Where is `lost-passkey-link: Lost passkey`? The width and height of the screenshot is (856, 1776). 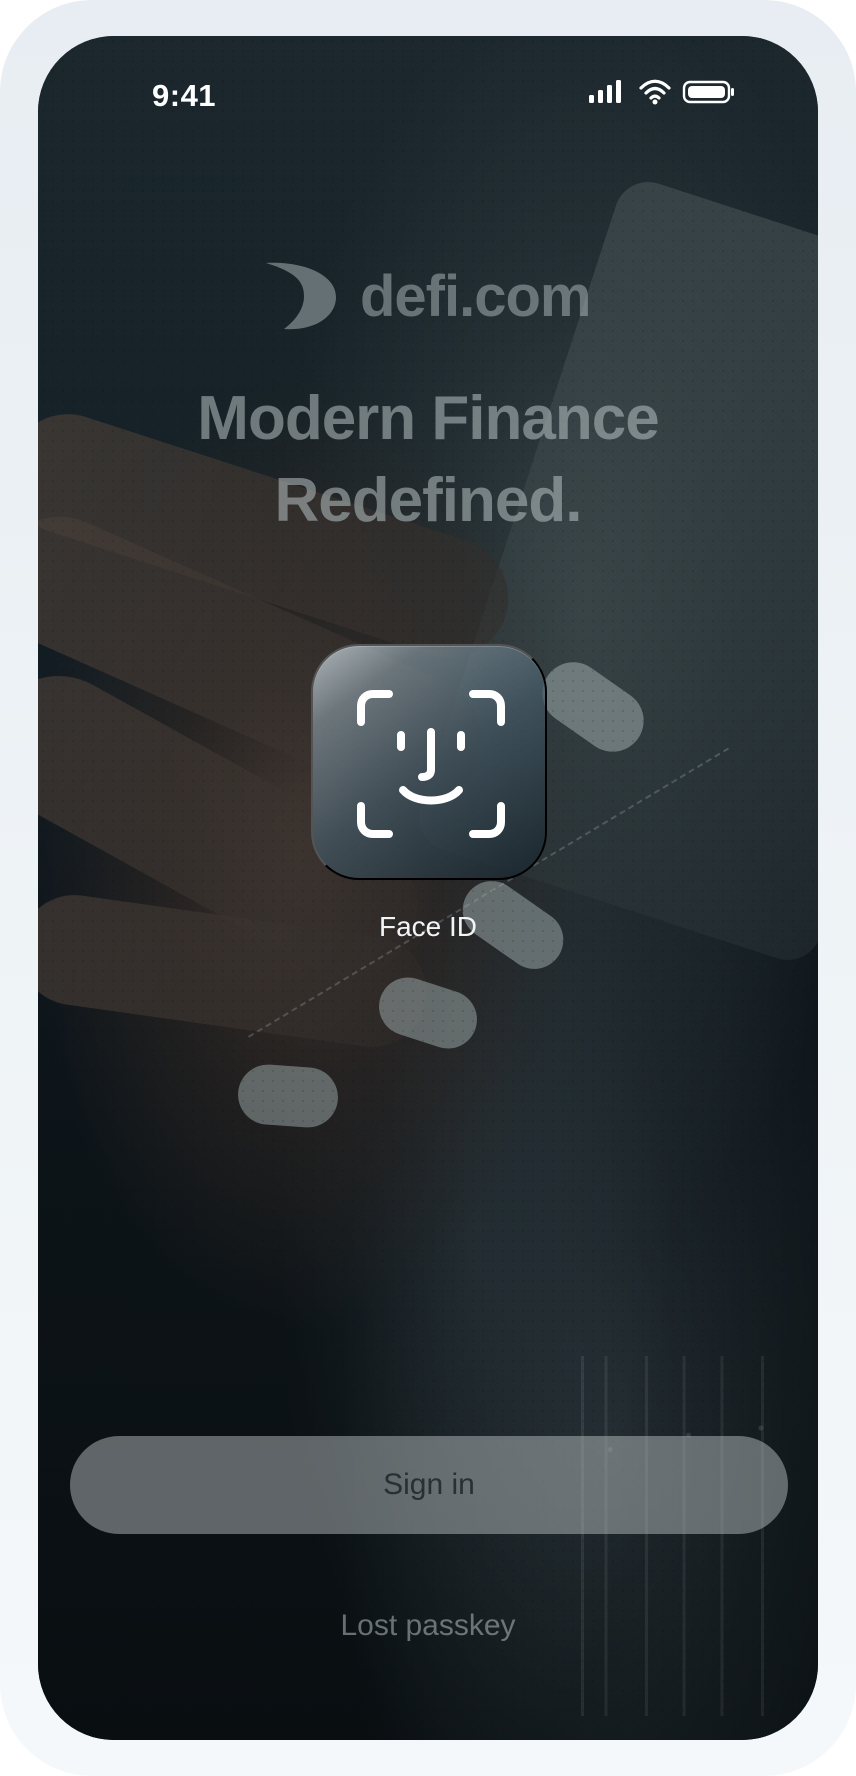 lost-passkey-link: Lost passkey is located at coordinates (428, 1626).